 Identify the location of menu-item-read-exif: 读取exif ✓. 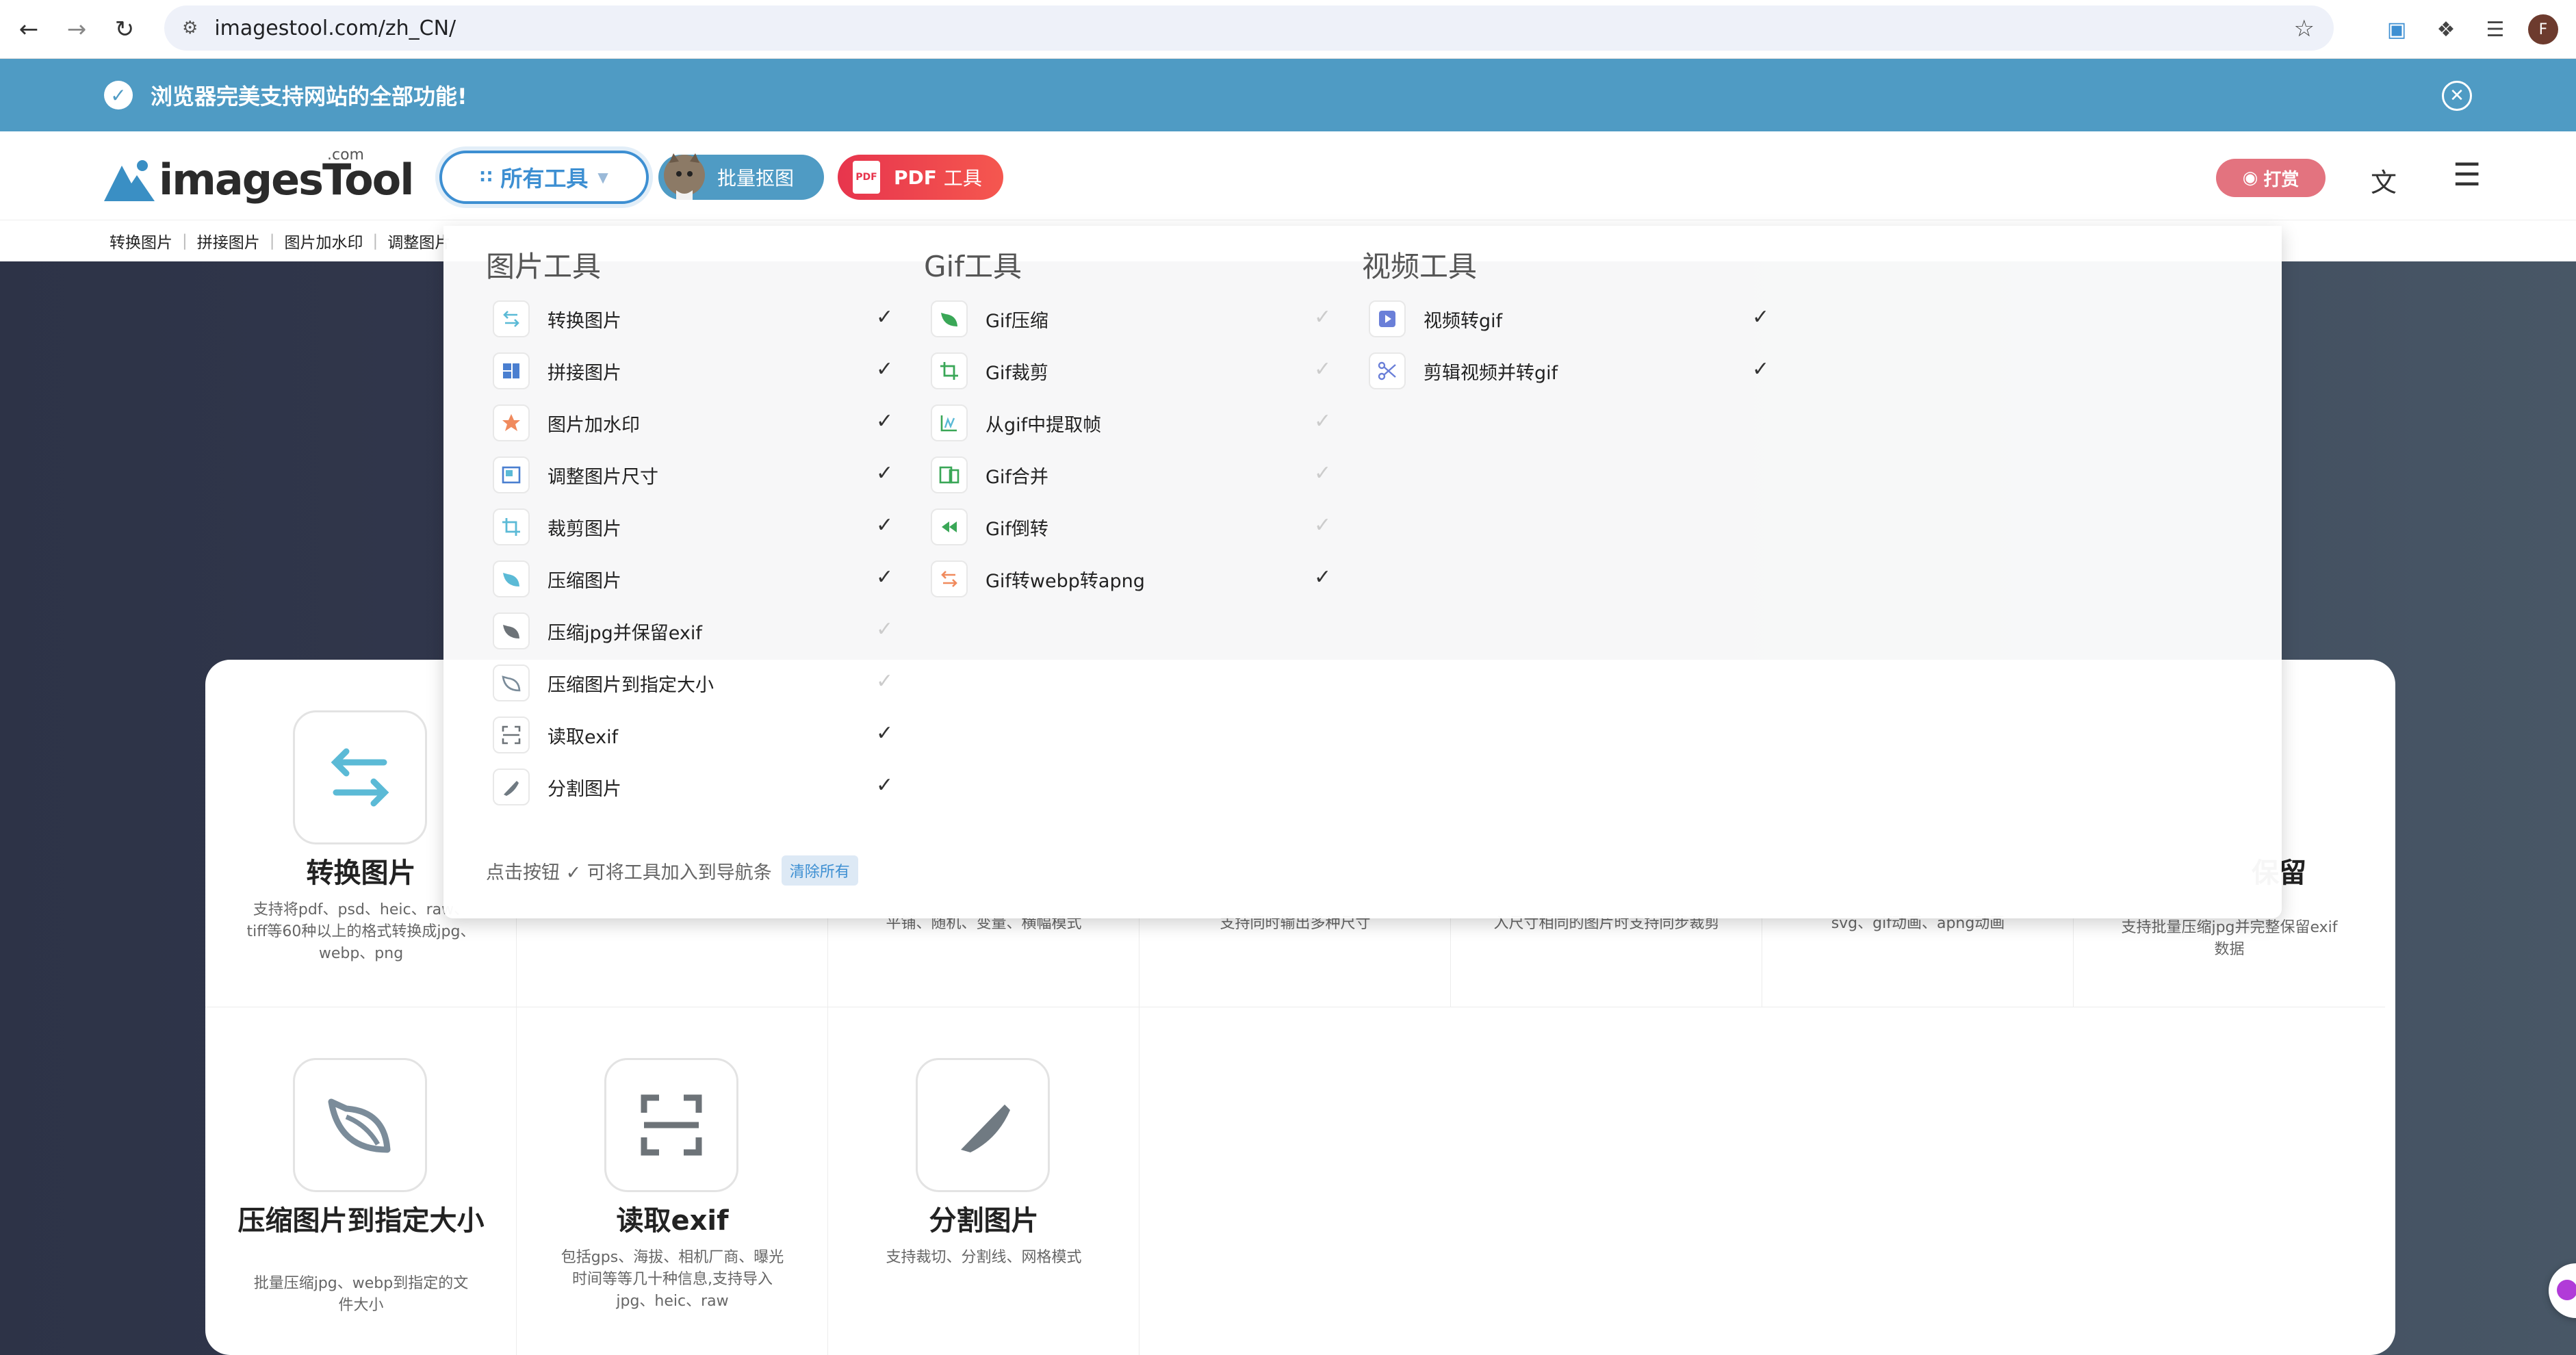
(693, 735).